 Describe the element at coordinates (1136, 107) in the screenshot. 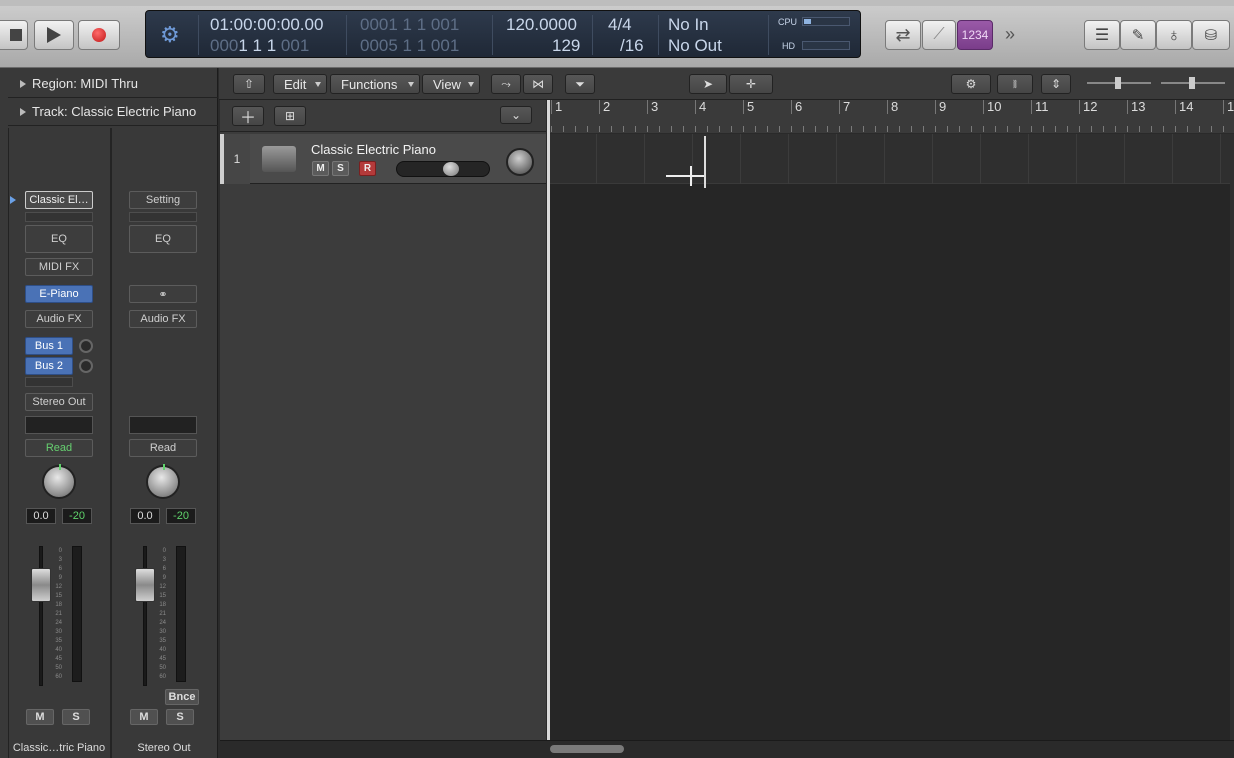

I see `bar-number: 13` at that location.